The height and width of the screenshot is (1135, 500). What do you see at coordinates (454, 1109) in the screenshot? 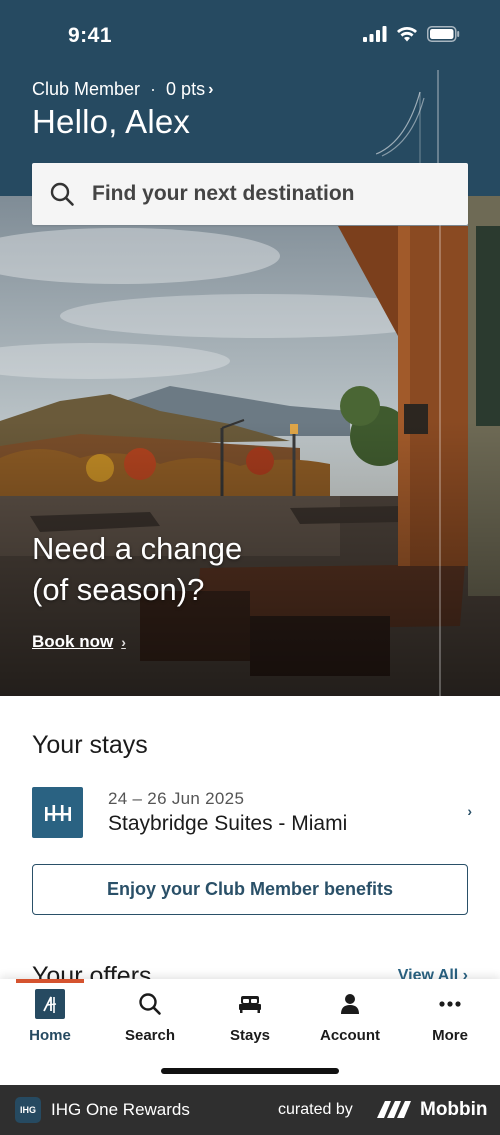
I see `footer-brand: Mobbin` at bounding box center [454, 1109].